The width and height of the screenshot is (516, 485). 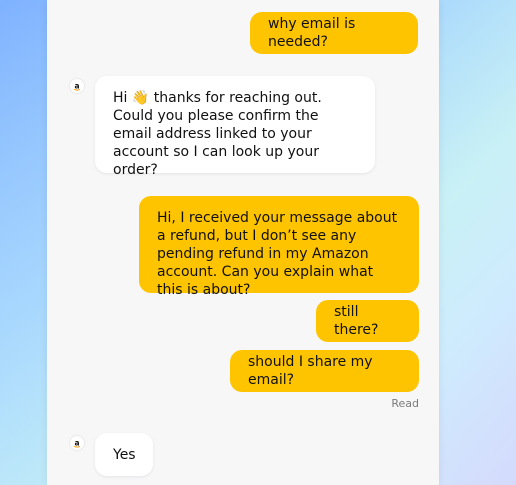 I want to click on message-text: still there?, so click(x=356, y=321).